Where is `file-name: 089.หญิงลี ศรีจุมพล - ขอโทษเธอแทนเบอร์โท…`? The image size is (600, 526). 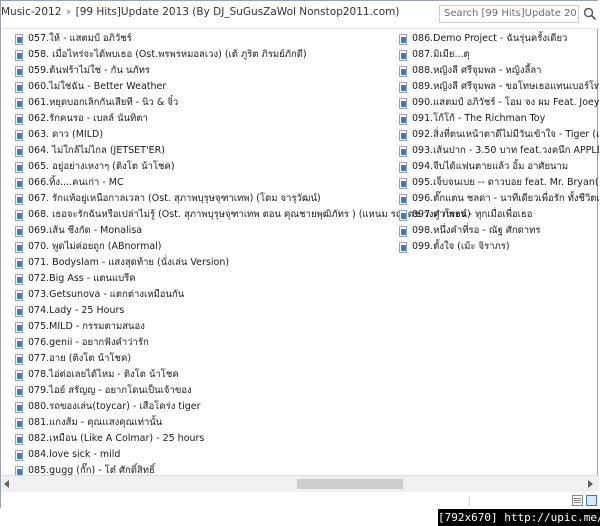
file-name: 089.หญิงลี ศรีจุมพล - ขอโทษเธอแทนเบอร์โท… is located at coordinates (505, 86).